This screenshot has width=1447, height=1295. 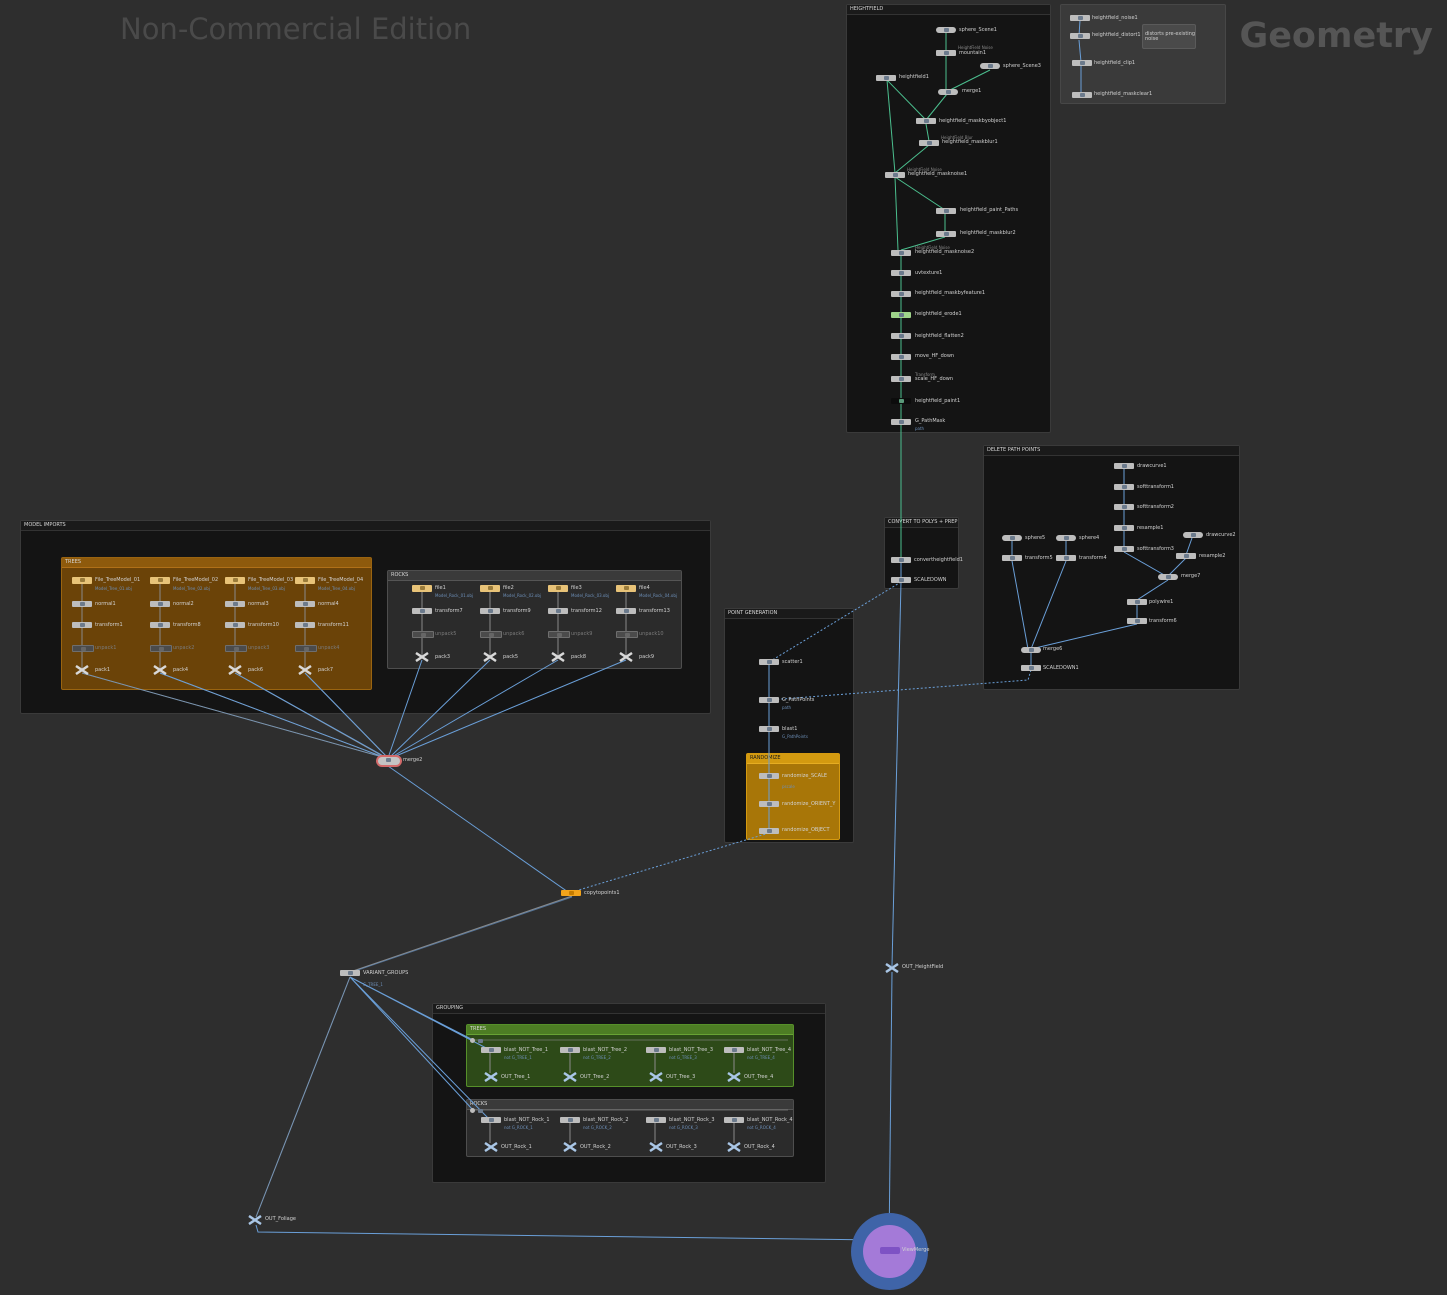 I want to click on node-drawcurve1, so click(x=1124, y=466).